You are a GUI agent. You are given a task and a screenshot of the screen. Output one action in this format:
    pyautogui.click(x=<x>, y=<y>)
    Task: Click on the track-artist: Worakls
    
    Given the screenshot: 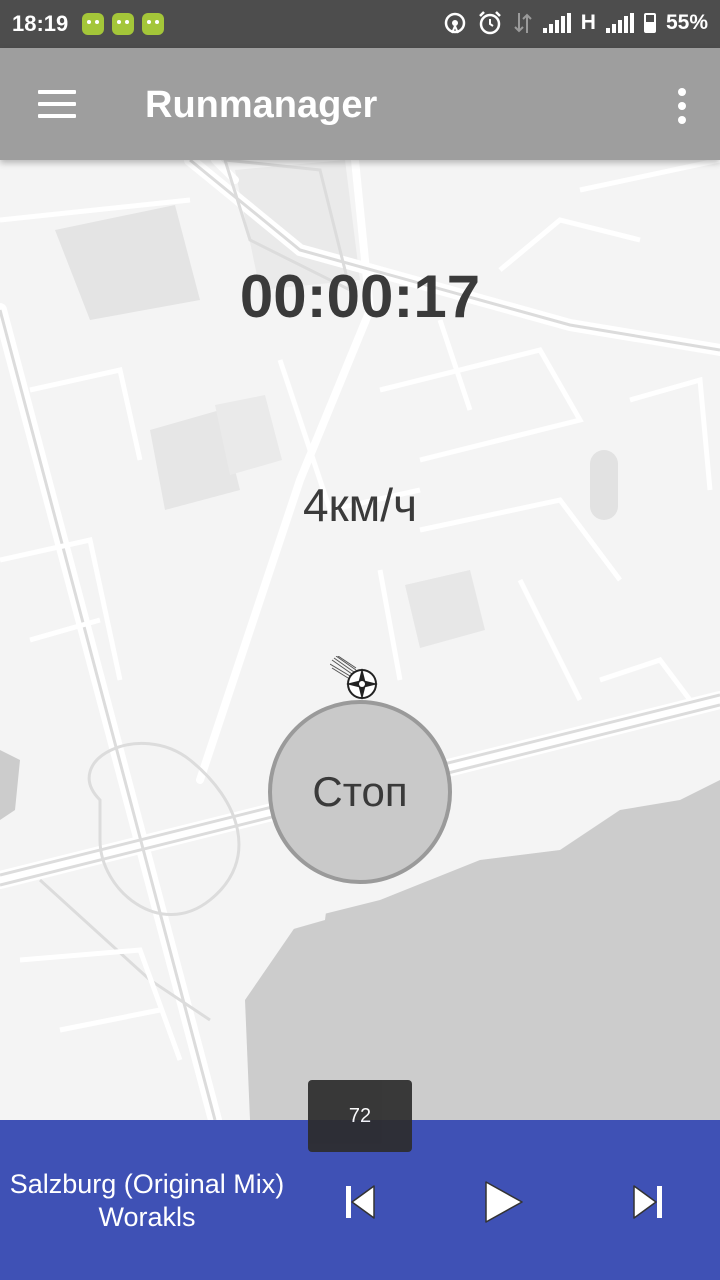 What is the action you would take?
    pyautogui.click(x=147, y=1217)
    